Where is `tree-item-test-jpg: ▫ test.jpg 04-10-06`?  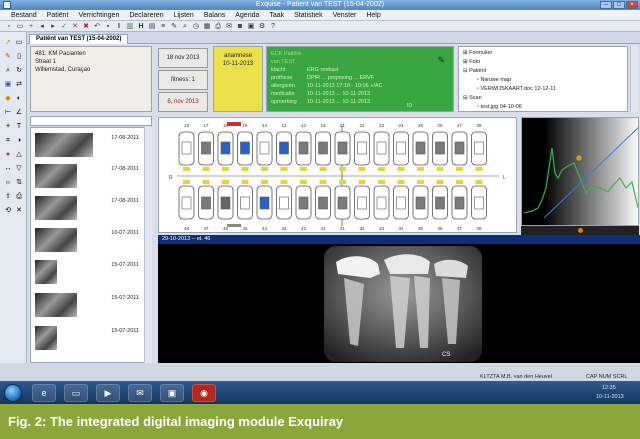
tree-item-test-jpg: ▫ test.jpg 04-10-06 is located at coordinates (543, 107).